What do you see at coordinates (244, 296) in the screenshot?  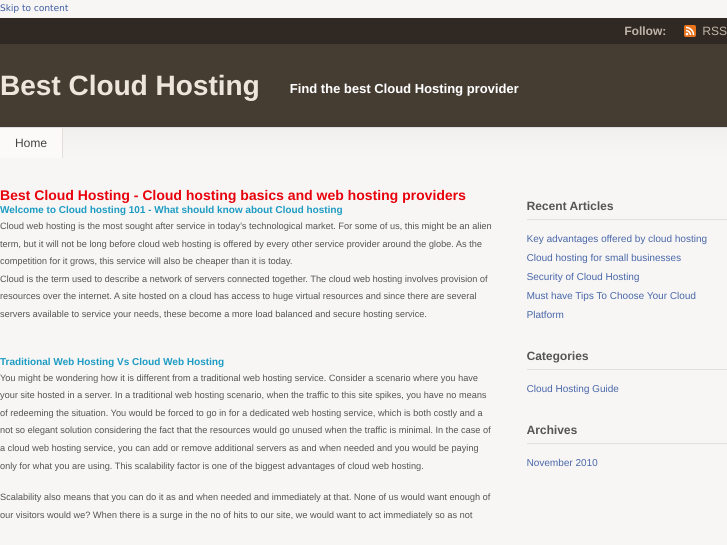 I see `body-paragraph: Cloud is the term used to describe a network of servers connected together. The cloud web hosting involves provision of resources over the internet. A site hosted on a cloud has access to huge virtual resources and since there are several servers available to service your needs, these become a more load balanced and secure hosting service.` at bounding box center [244, 296].